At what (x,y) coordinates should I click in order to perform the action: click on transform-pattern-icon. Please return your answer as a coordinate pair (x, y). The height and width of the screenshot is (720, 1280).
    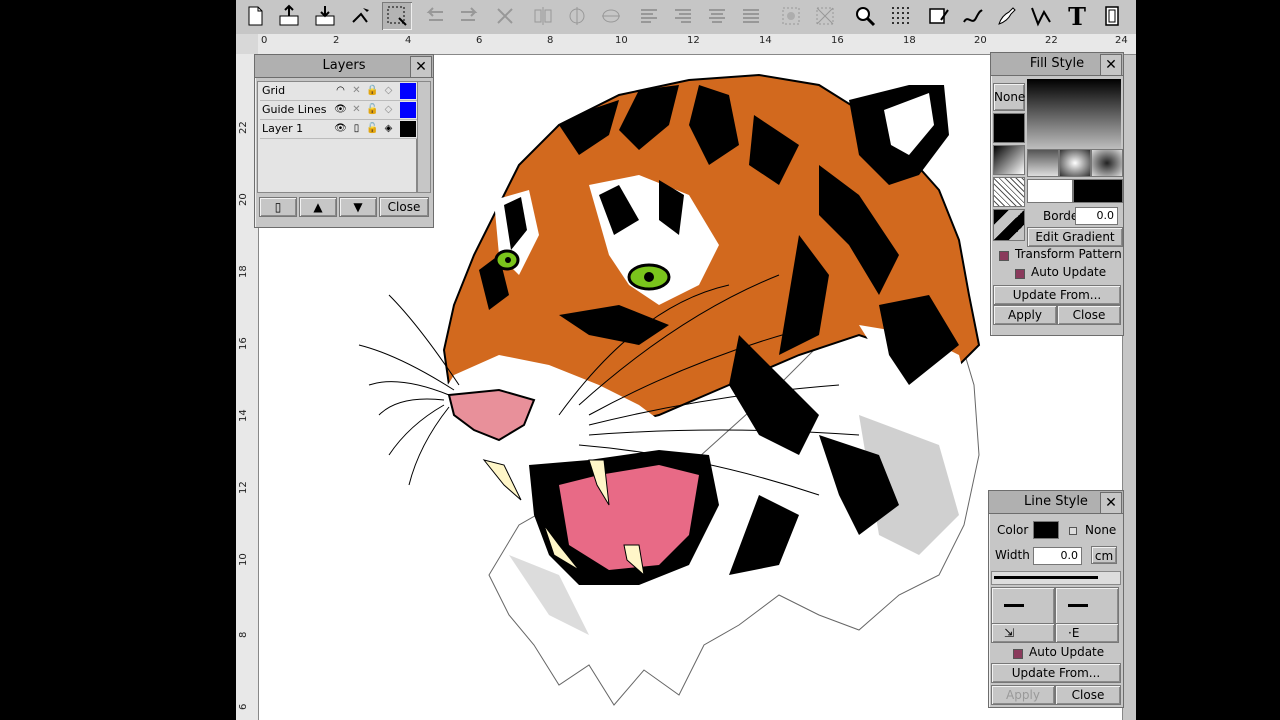
    Looking at the image, I should click on (1009, 225).